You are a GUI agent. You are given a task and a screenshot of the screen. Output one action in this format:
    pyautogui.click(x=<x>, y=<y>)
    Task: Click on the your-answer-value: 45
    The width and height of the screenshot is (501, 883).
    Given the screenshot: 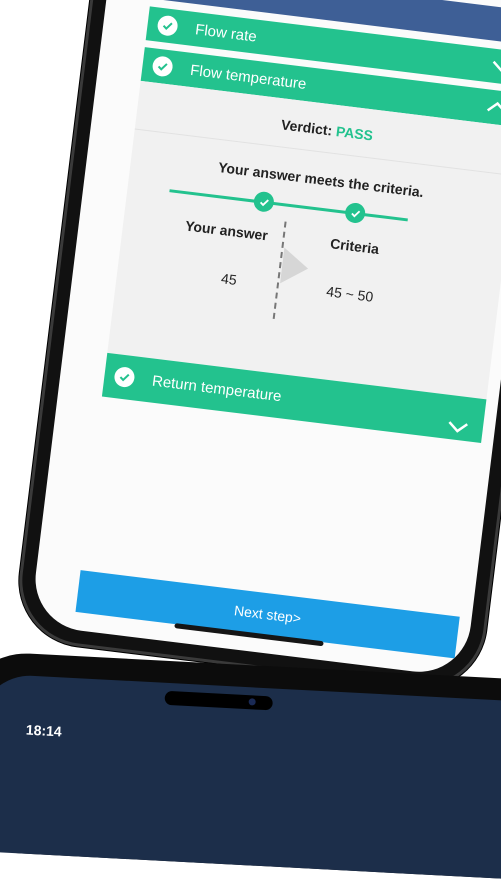 What is the action you would take?
    pyautogui.click(x=229, y=279)
    